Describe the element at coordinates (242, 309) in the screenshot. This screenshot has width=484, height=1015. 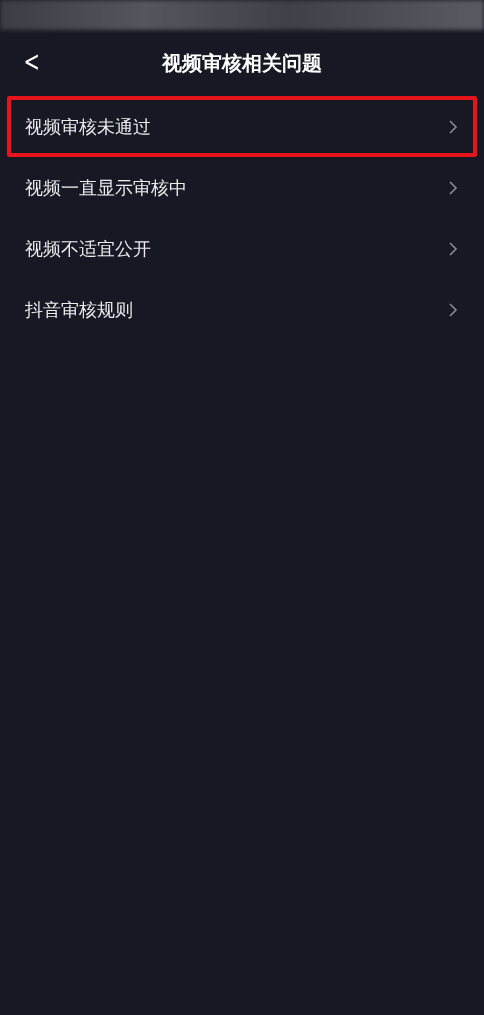
I see `list-item: 抖音审核规则` at that location.